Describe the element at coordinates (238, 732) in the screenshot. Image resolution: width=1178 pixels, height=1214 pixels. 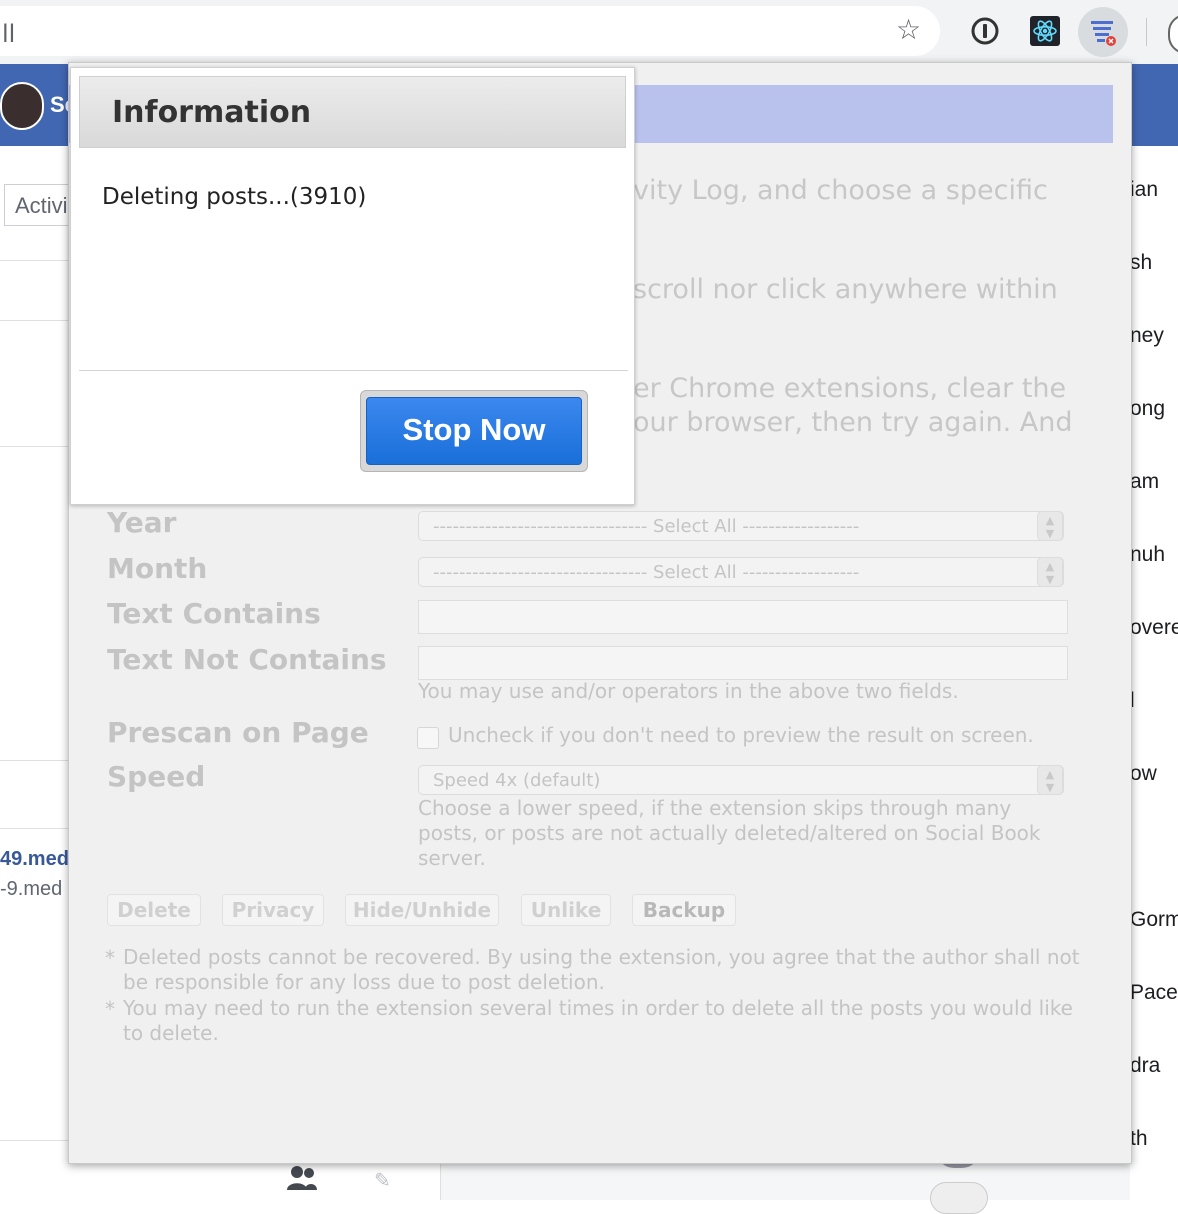
I see `prescan-label: Prescan on Page` at that location.